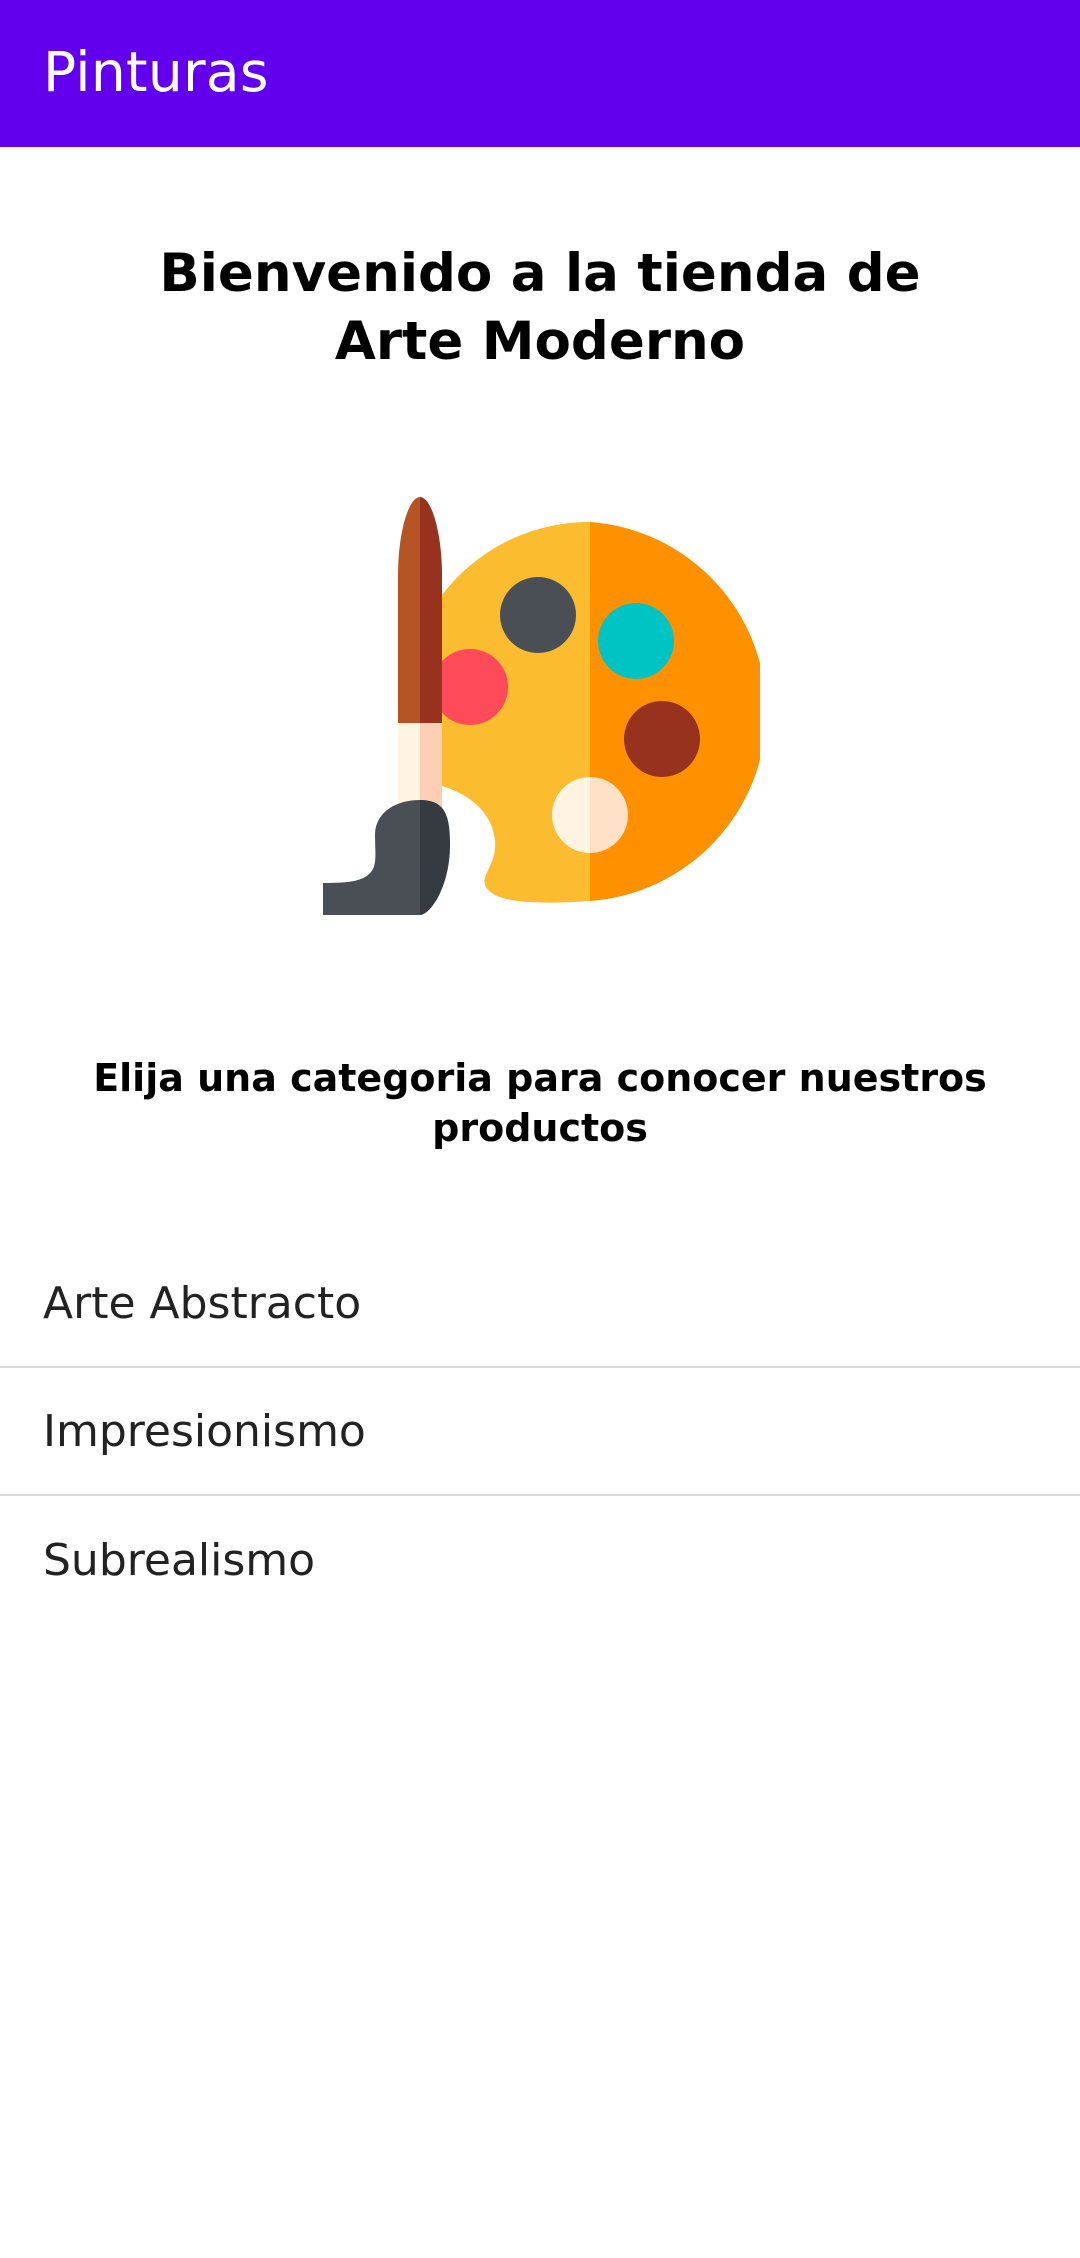  I want to click on category-item-arte-abstracto: Arte Abstracto, so click(540, 1304).